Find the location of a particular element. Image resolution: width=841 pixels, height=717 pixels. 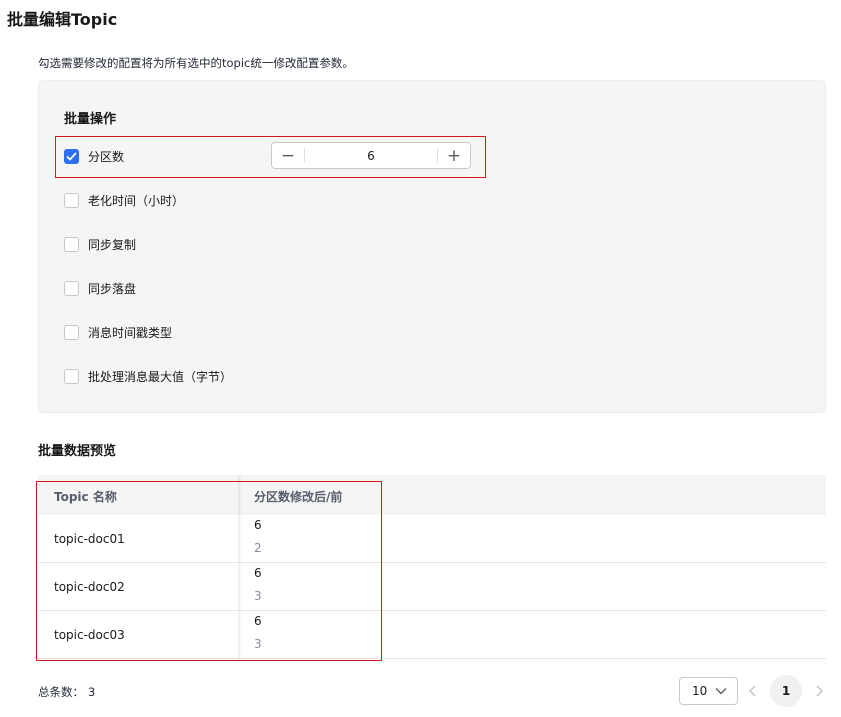

option-max-message-bytes: 批处理消息最大值（字节） is located at coordinates (148, 376).